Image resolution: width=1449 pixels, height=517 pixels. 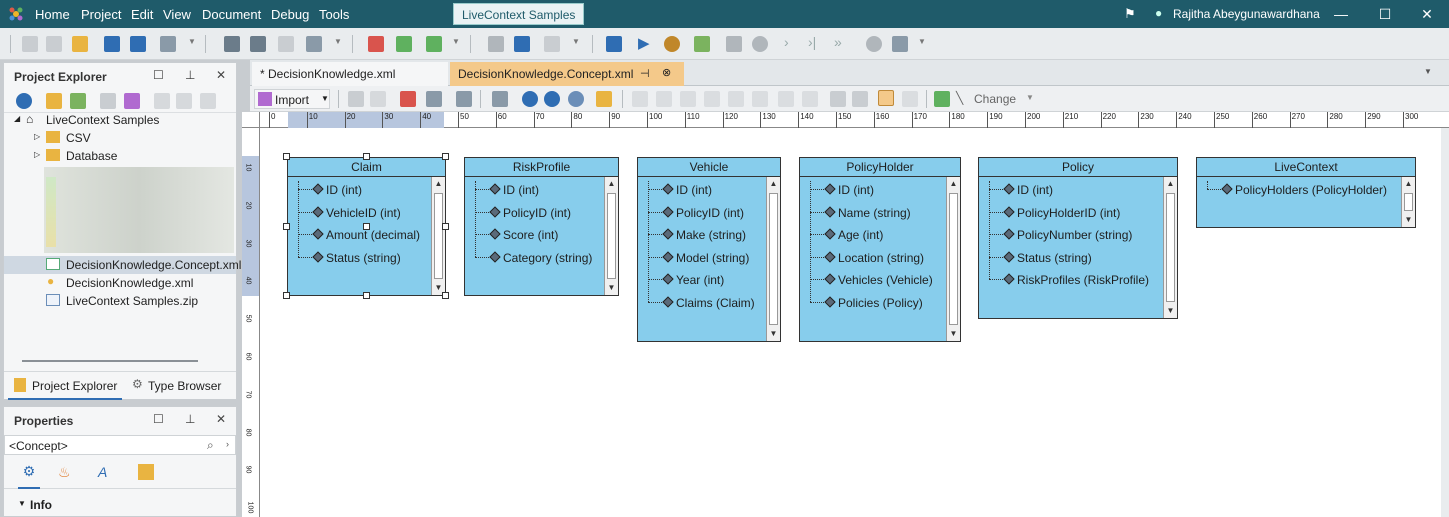 I want to click on menu-project: Project, so click(x=101, y=14).